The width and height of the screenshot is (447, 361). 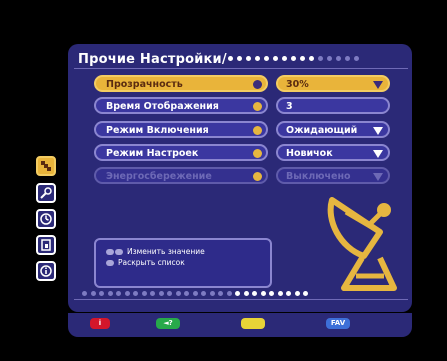 What do you see at coordinates (289, 106) in the screenshot?
I see `setting-value: 3` at bounding box center [289, 106].